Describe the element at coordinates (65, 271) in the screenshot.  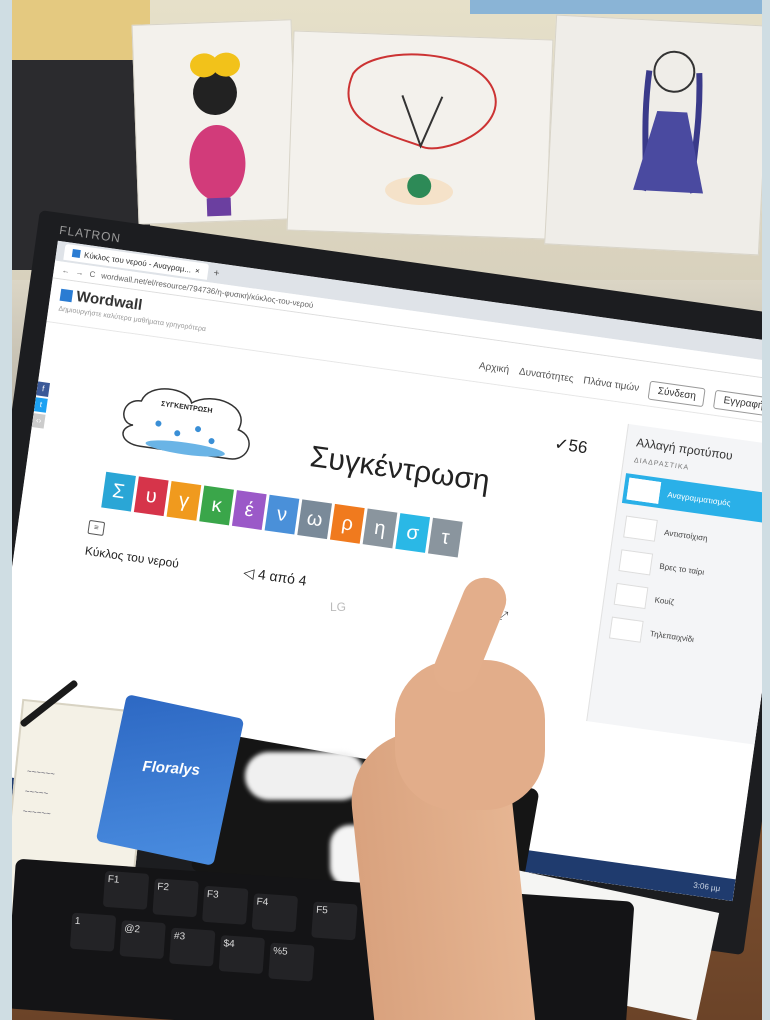
I see `back-icon: ←` at that location.